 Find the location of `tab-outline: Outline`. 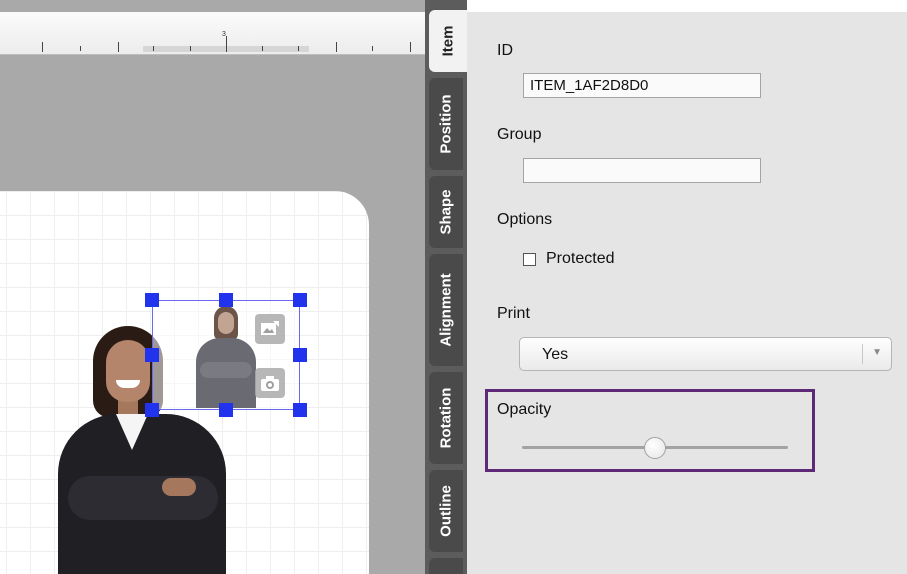

tab-outline: Outline is located at coordinates (446, 511).